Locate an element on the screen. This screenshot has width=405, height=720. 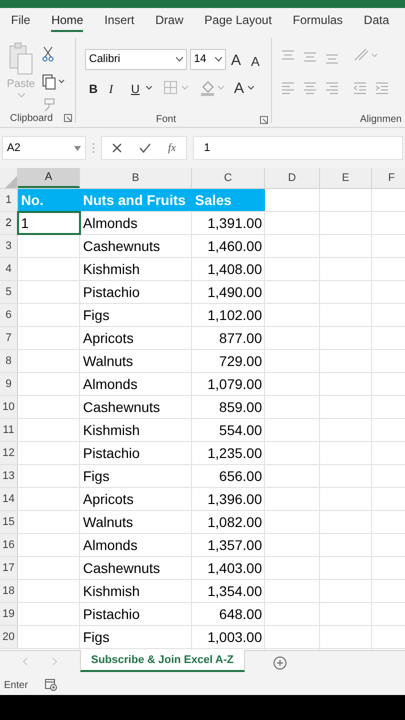
bold-button: B is located at coordinates (93, 89).